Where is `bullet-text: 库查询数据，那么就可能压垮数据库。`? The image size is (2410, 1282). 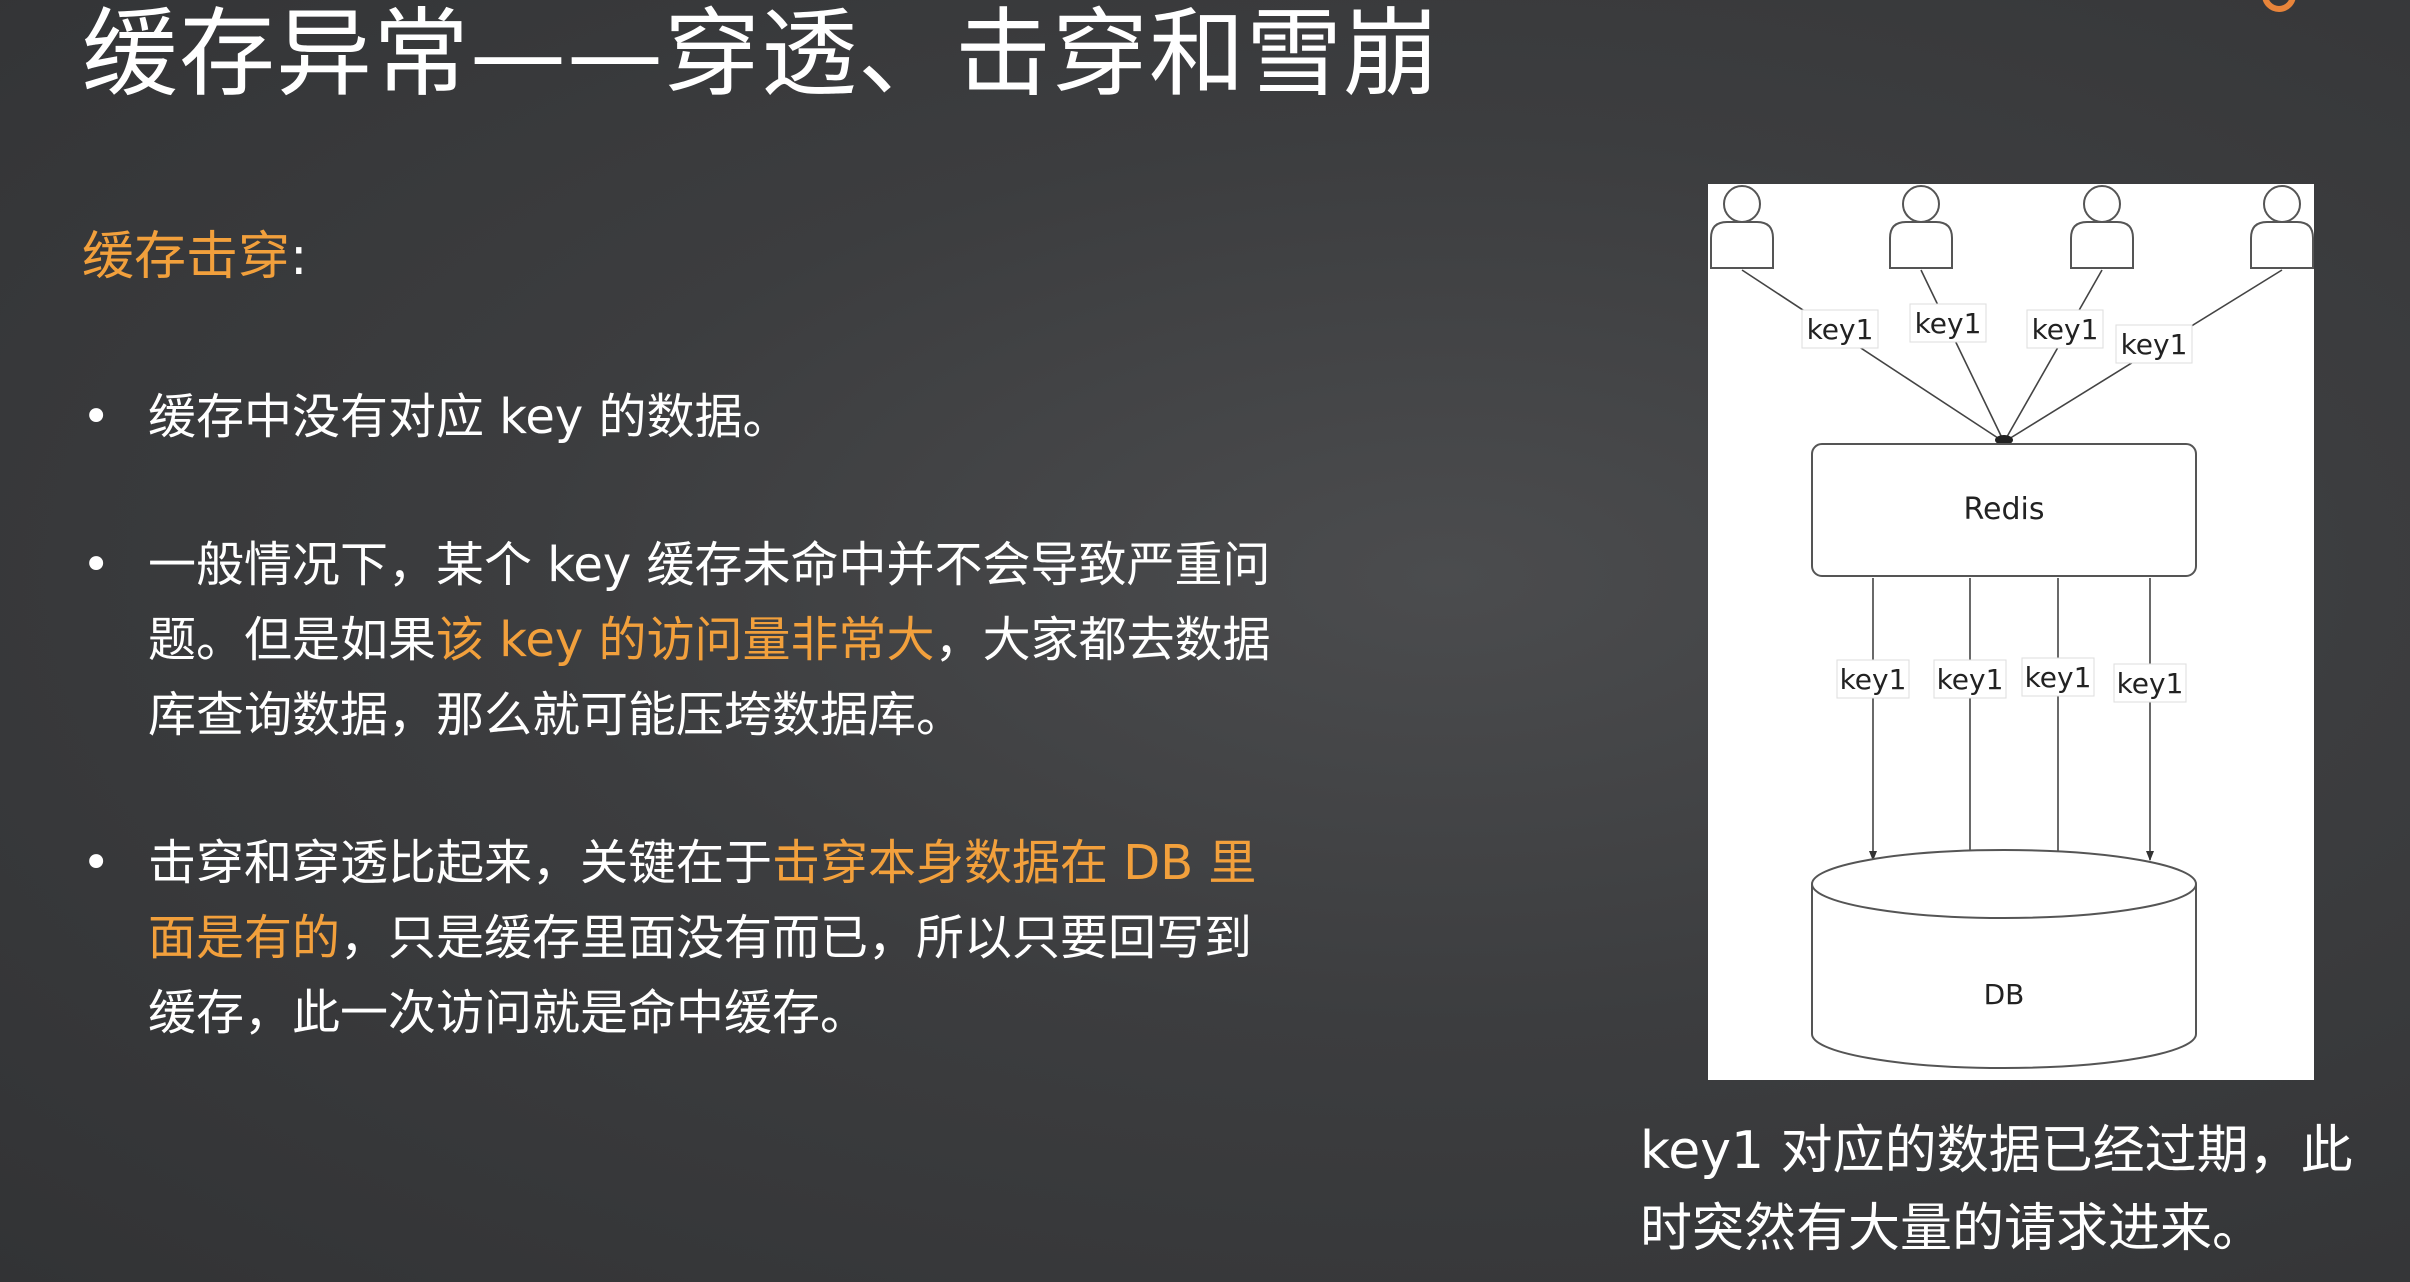 bullet-text: 库查询数据，那么就可能压垮数据库。 is located at coordinates (556, 715).